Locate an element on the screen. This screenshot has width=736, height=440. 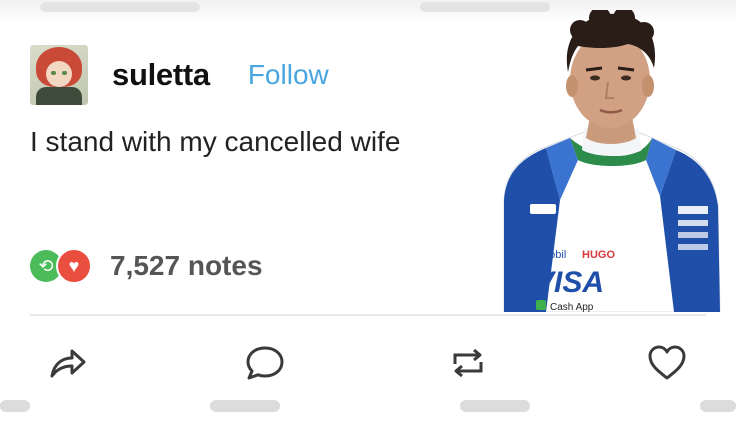
cashapp-logo is located at coordinates (541, 305).